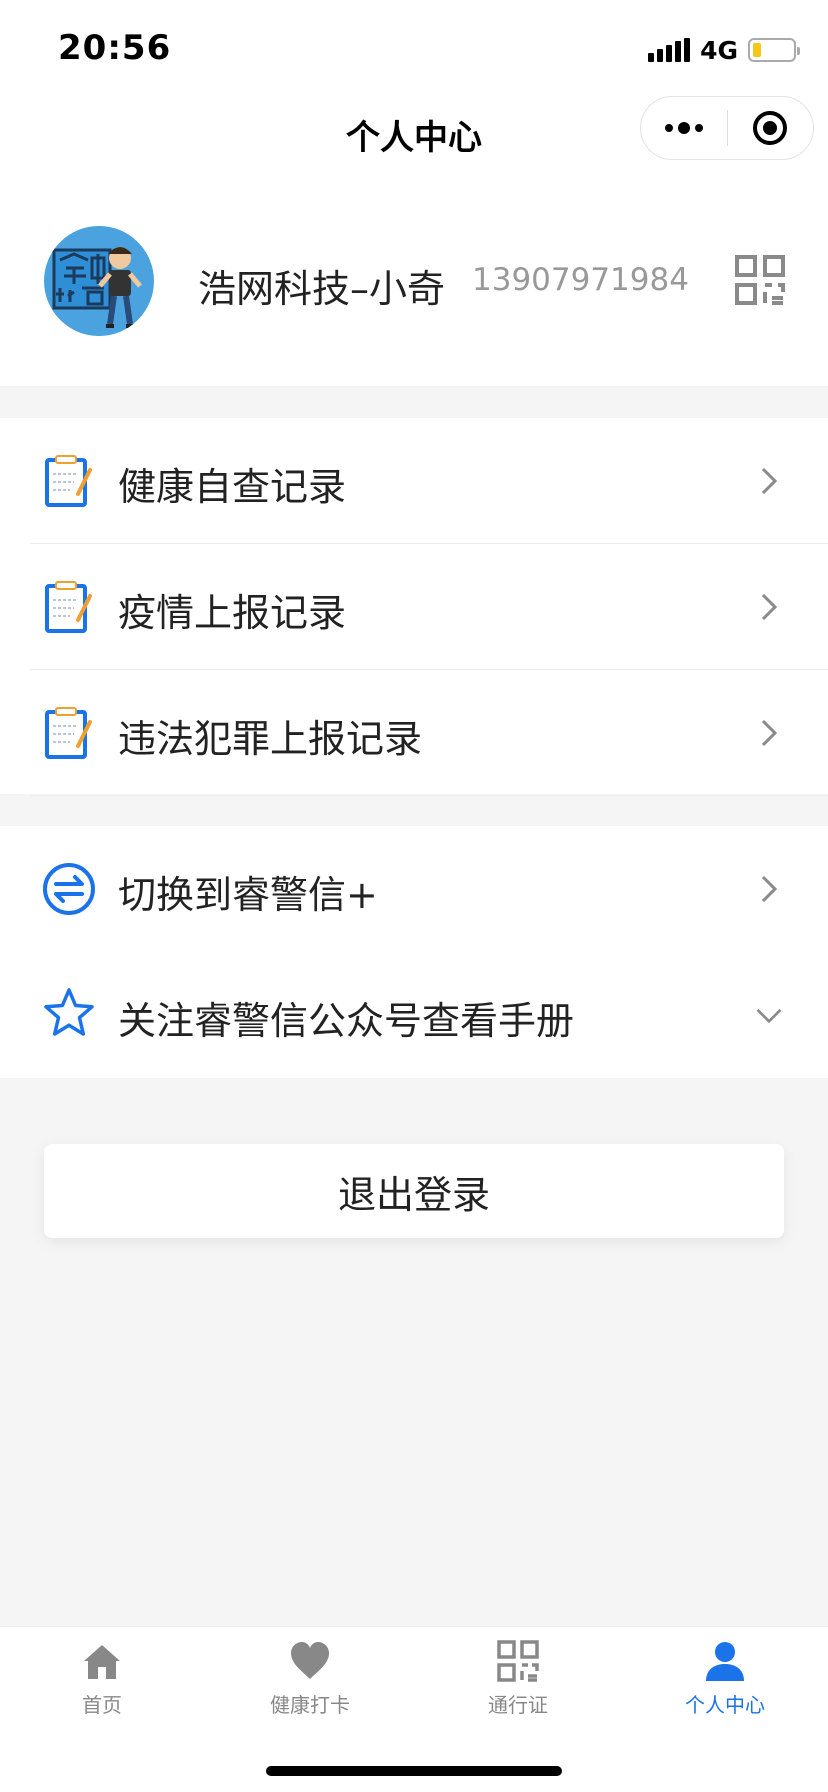 This screenshot has height=1792, width=828. What do you see at coordinates (310, 1660) in the screenshot?
I see `heart-icon` at bounding box center [310, 1660].